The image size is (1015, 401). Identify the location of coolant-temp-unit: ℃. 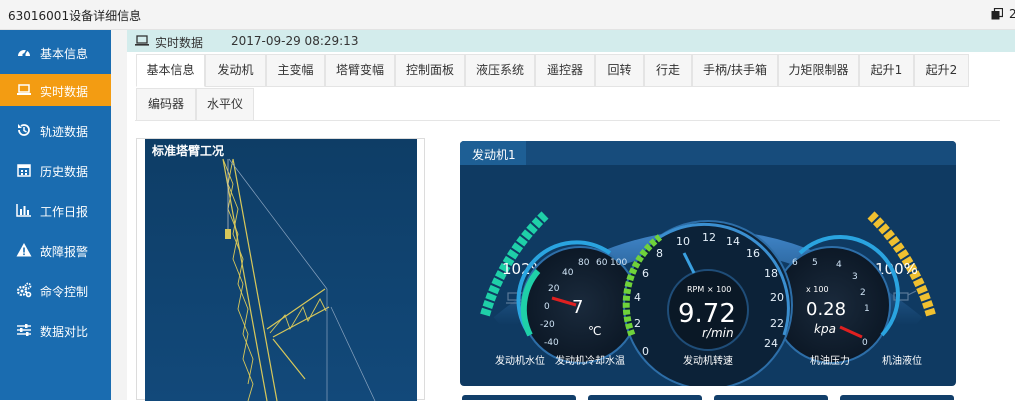
(594, 331).